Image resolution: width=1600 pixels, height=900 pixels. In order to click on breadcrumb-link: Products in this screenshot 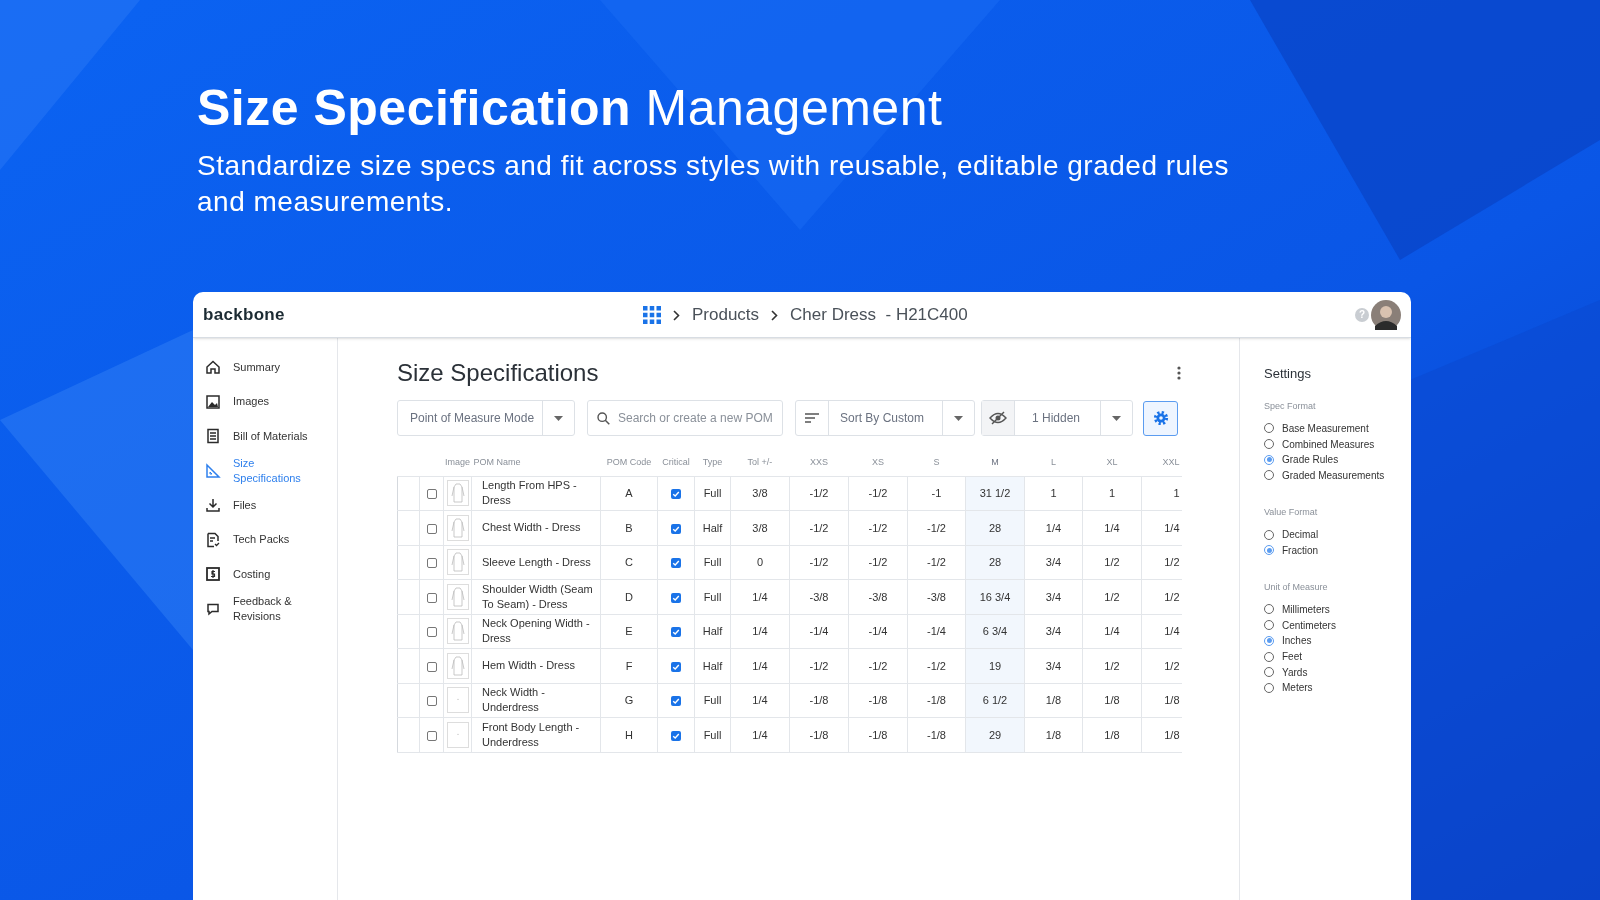, I will do `click(726, 315)`.